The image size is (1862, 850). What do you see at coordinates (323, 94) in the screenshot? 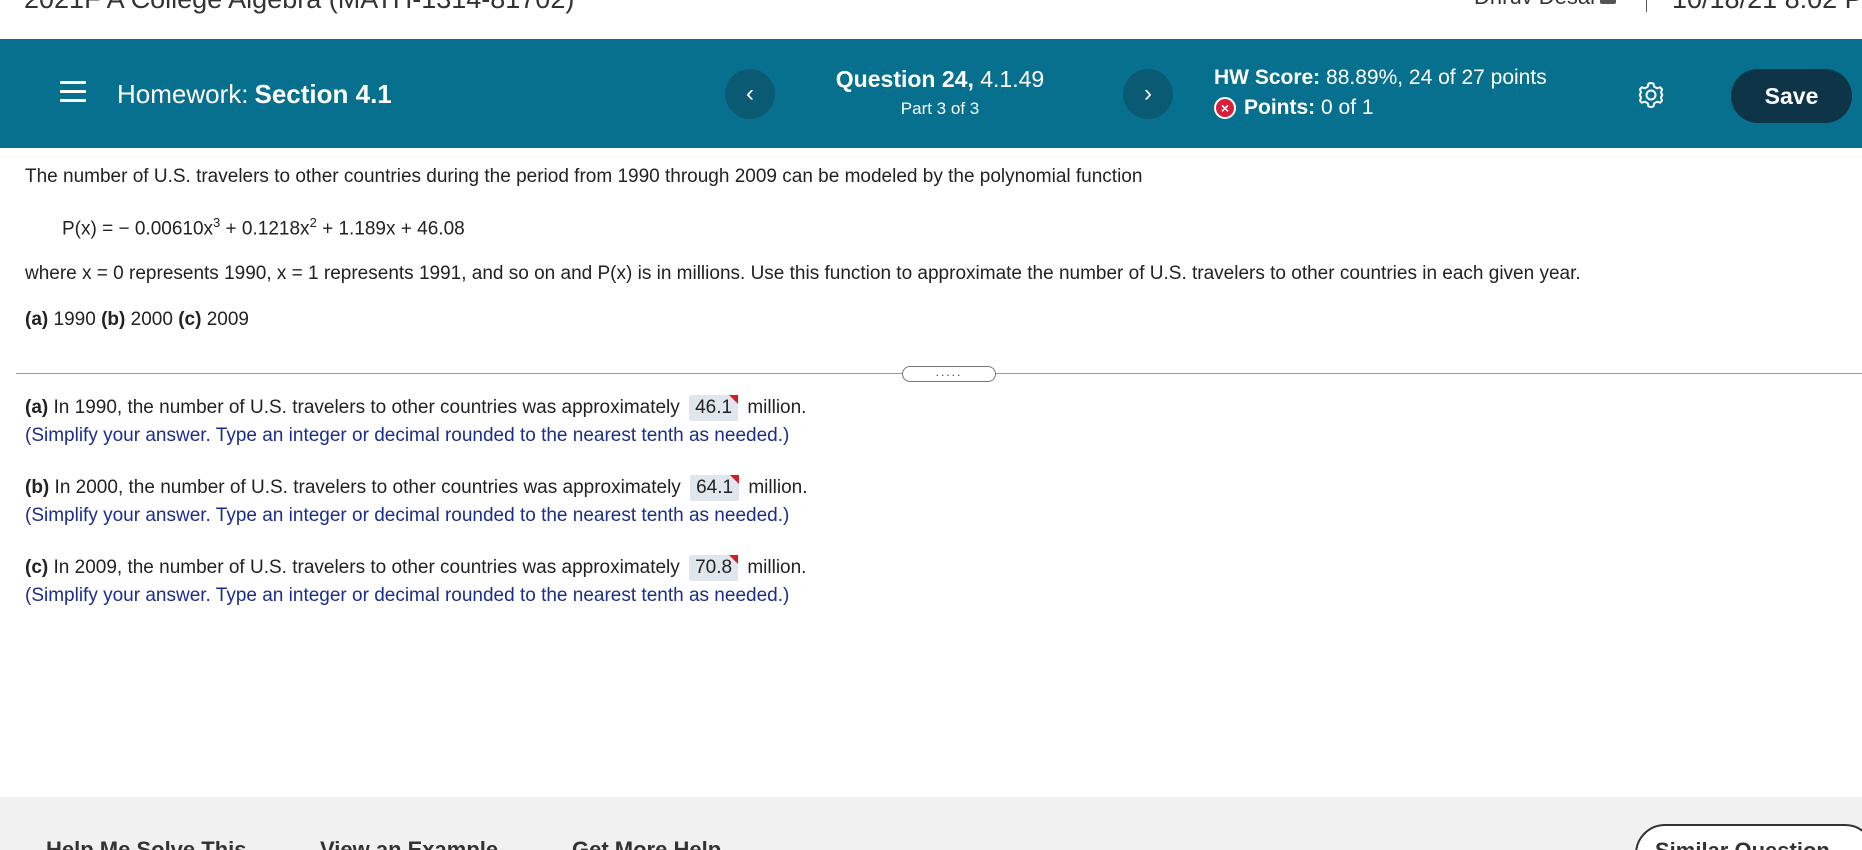
I see `section-name: Section 4.1` at bounding box center [323, 94].